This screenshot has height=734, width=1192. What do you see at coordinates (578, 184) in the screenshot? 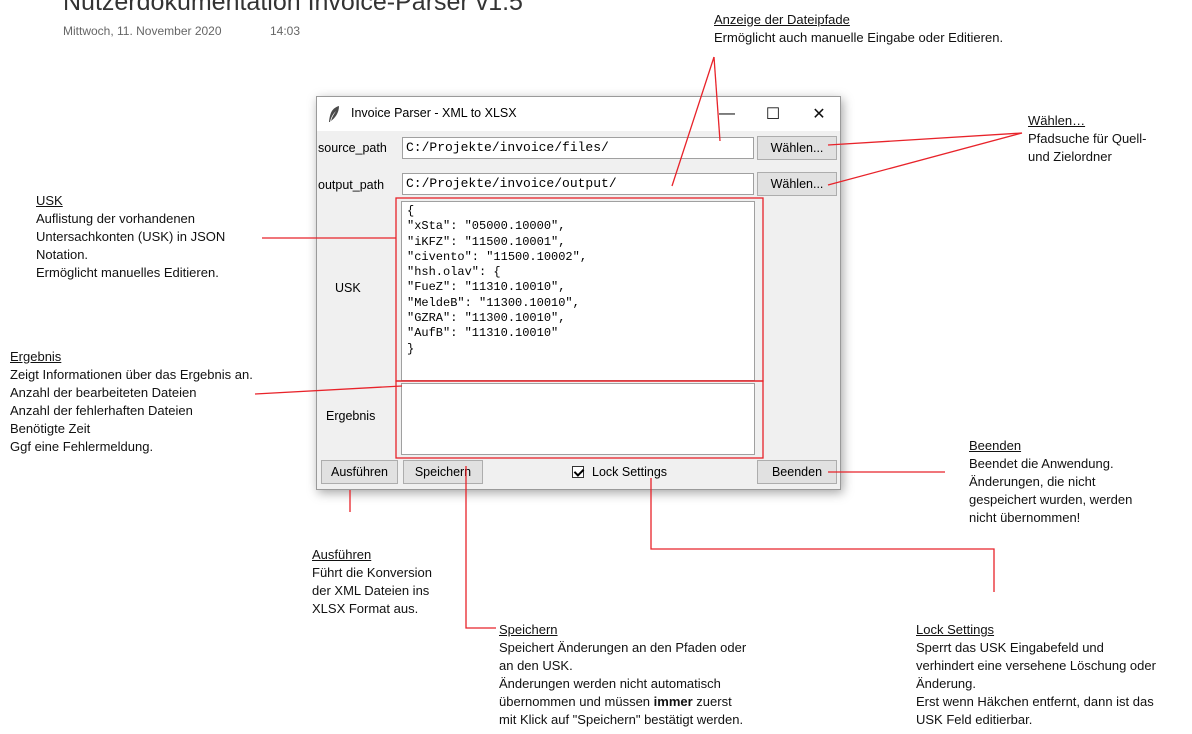
I see `output-path-input: C:/Projekte/invoice/output/` at bounding box center [578, 184].